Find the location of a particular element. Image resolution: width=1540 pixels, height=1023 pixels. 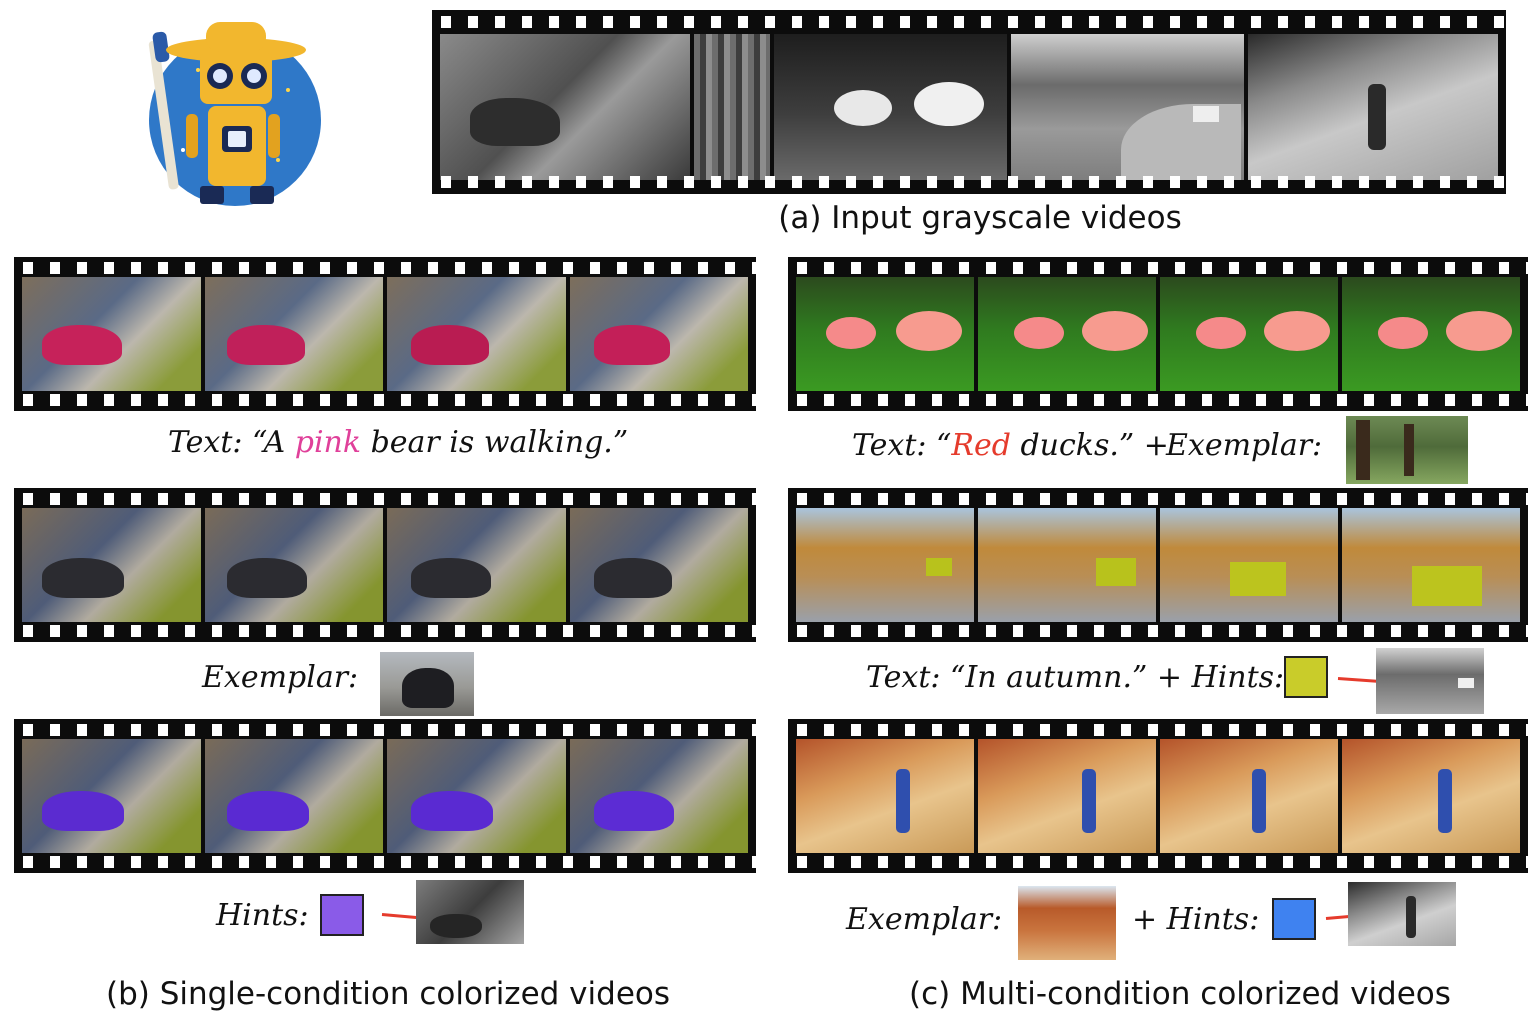

condition-highlight-red: Red is located at coordinates (981, 445).